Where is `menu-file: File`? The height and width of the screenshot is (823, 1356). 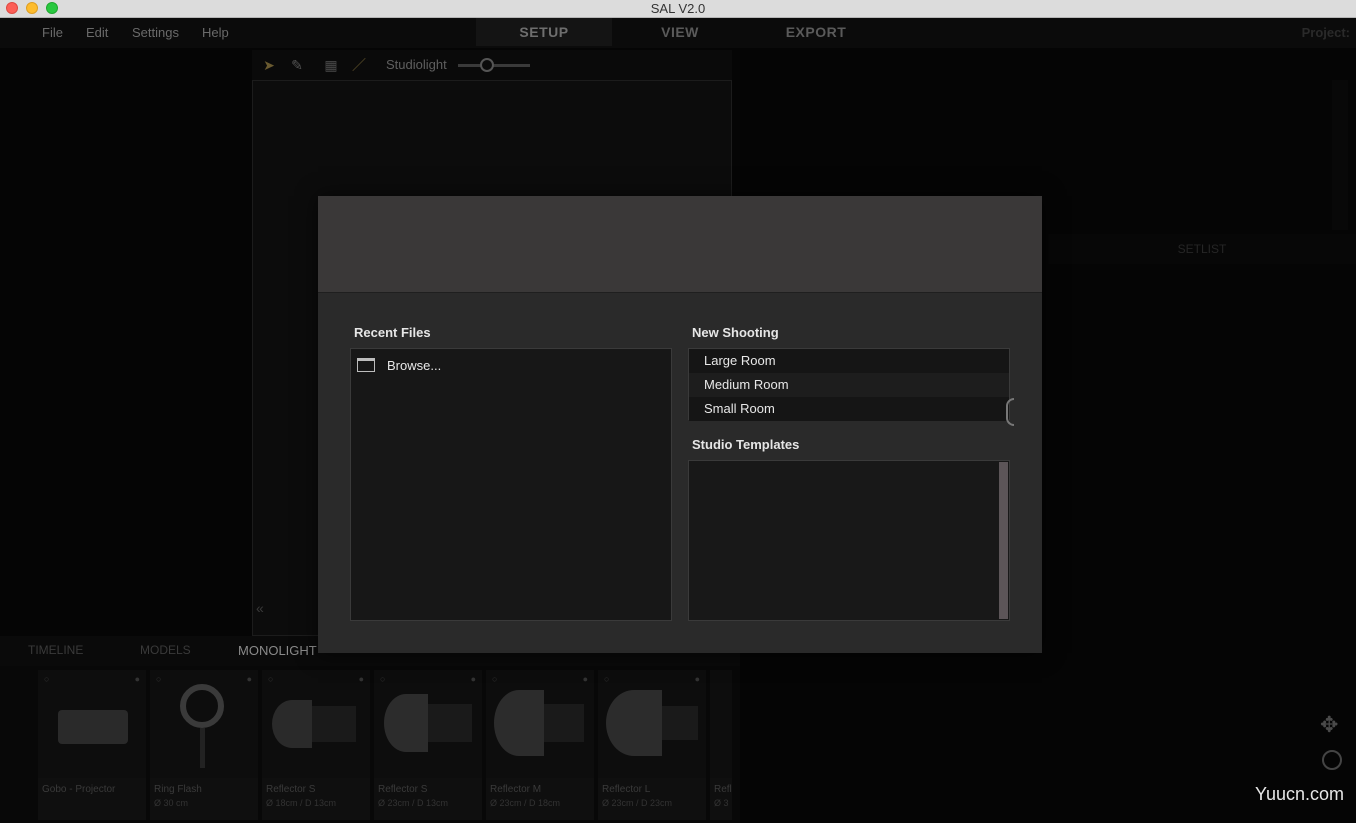 menu-file: File is located at coordinates (52, 32).